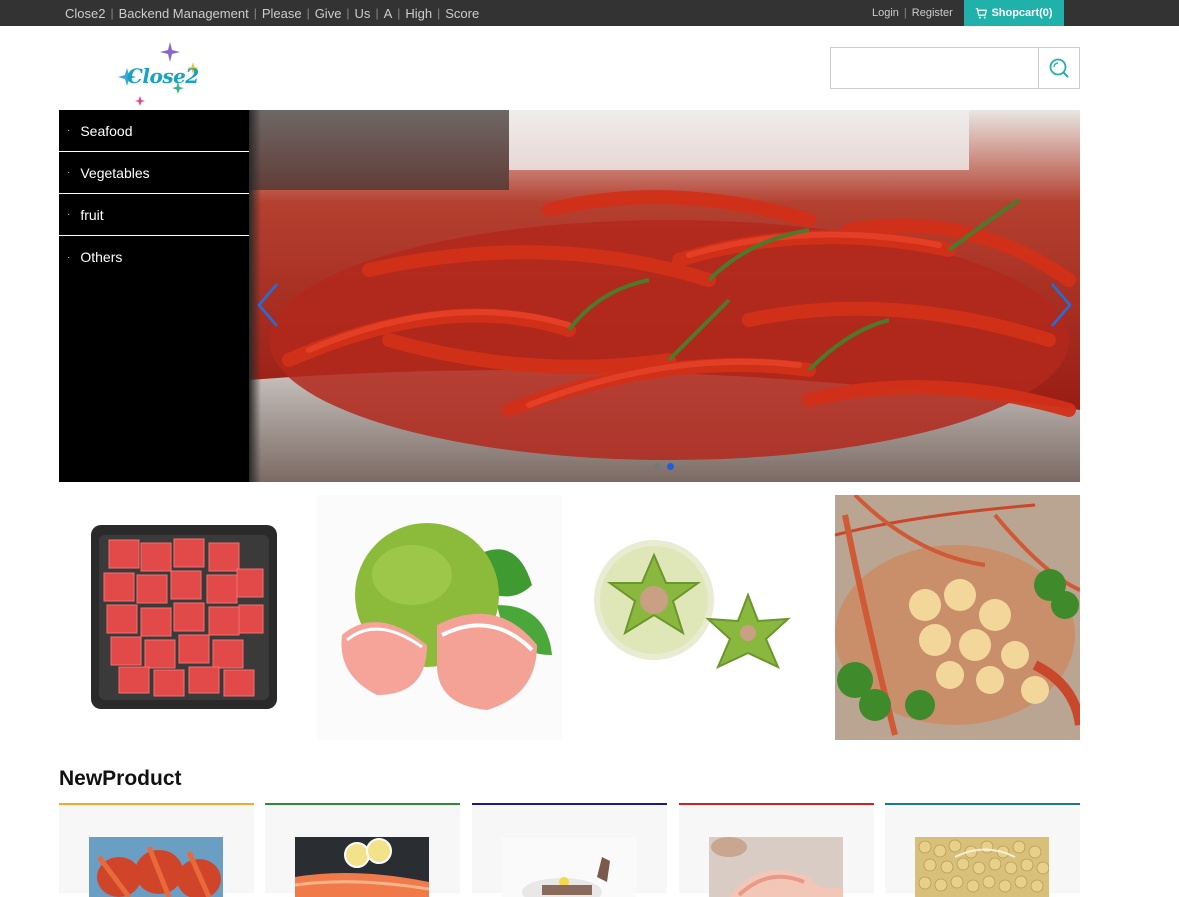  What do you see at coordinates (85, 13) in the screenshot?
I see `top-nav-item-close2: Close2` at bounding box center [85, 13].